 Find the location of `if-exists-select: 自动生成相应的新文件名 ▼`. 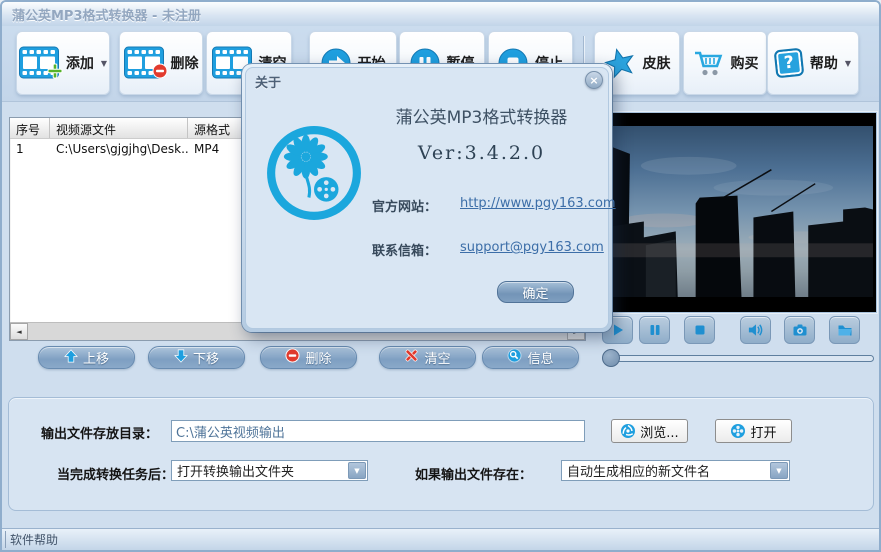

if-exists-select: 自动生成相应的新文件名 ▼ is located at coordinates (675, 470).